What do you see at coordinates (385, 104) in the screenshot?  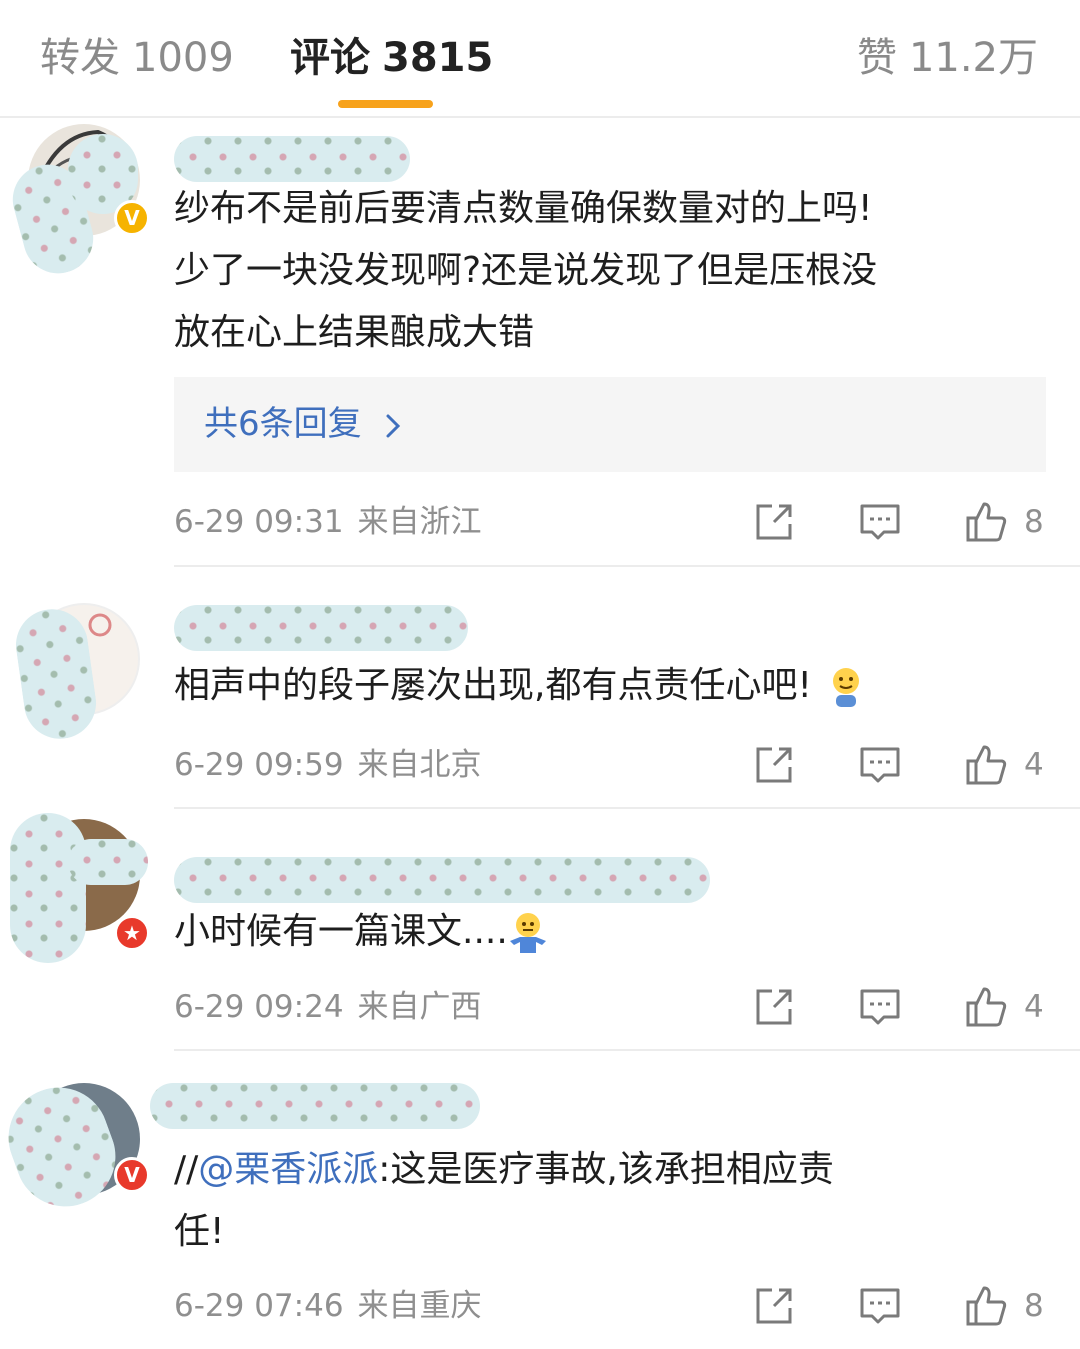 I see `active-tab-indicator` at bounding box center [385, 104].